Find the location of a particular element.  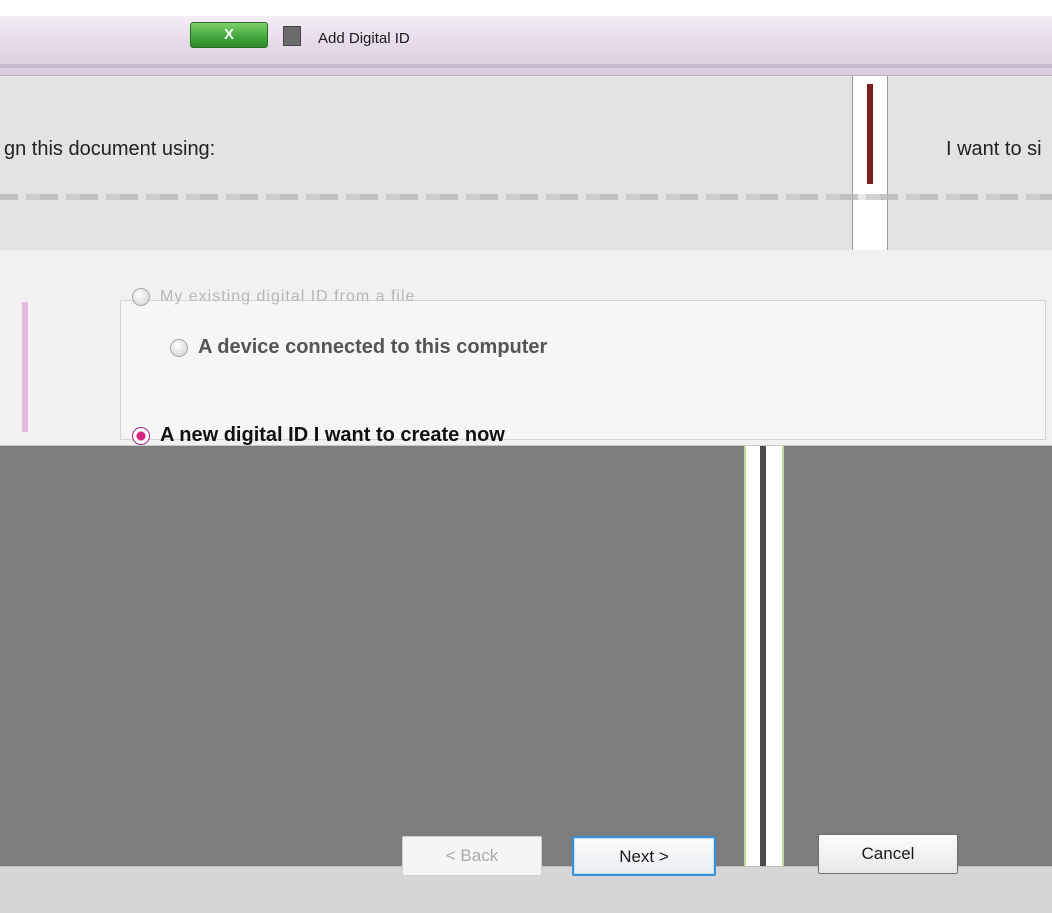

left-accent-rule is located at coordinates (25, 367).